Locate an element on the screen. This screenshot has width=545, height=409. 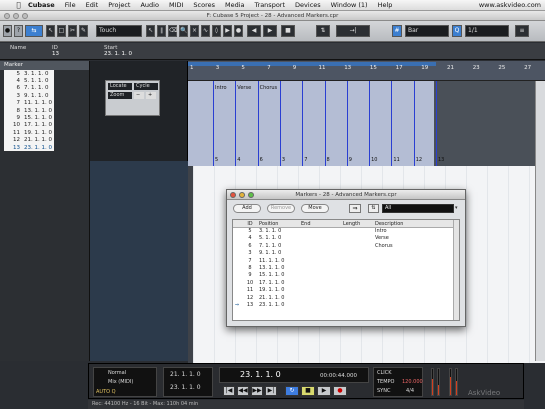
marker-track-header: Locate Cycle Zoom − + is located at coordinates (132, 98).